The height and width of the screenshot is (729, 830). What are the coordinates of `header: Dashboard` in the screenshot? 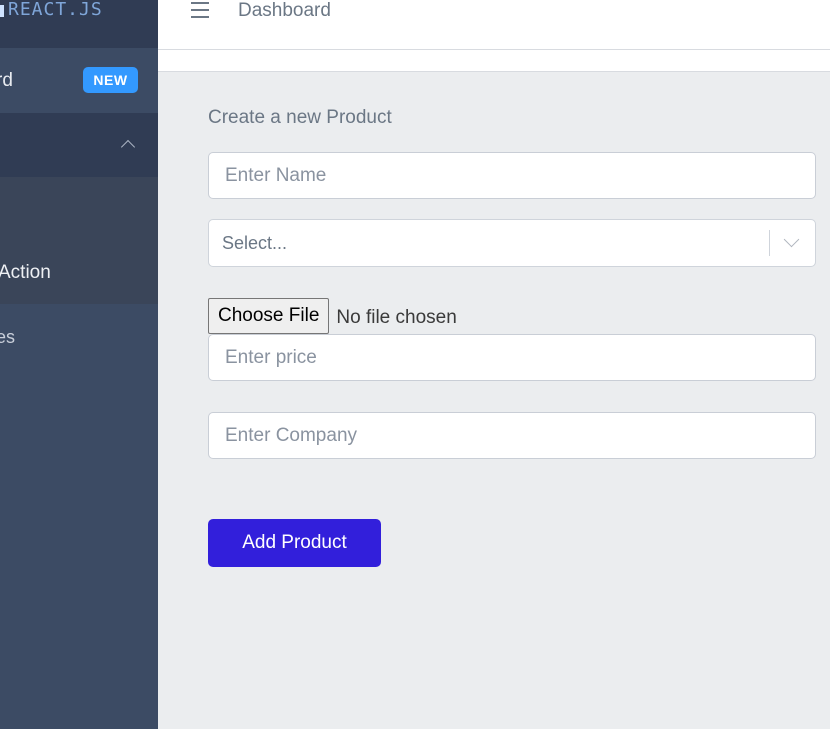 It's located at (494, 25).